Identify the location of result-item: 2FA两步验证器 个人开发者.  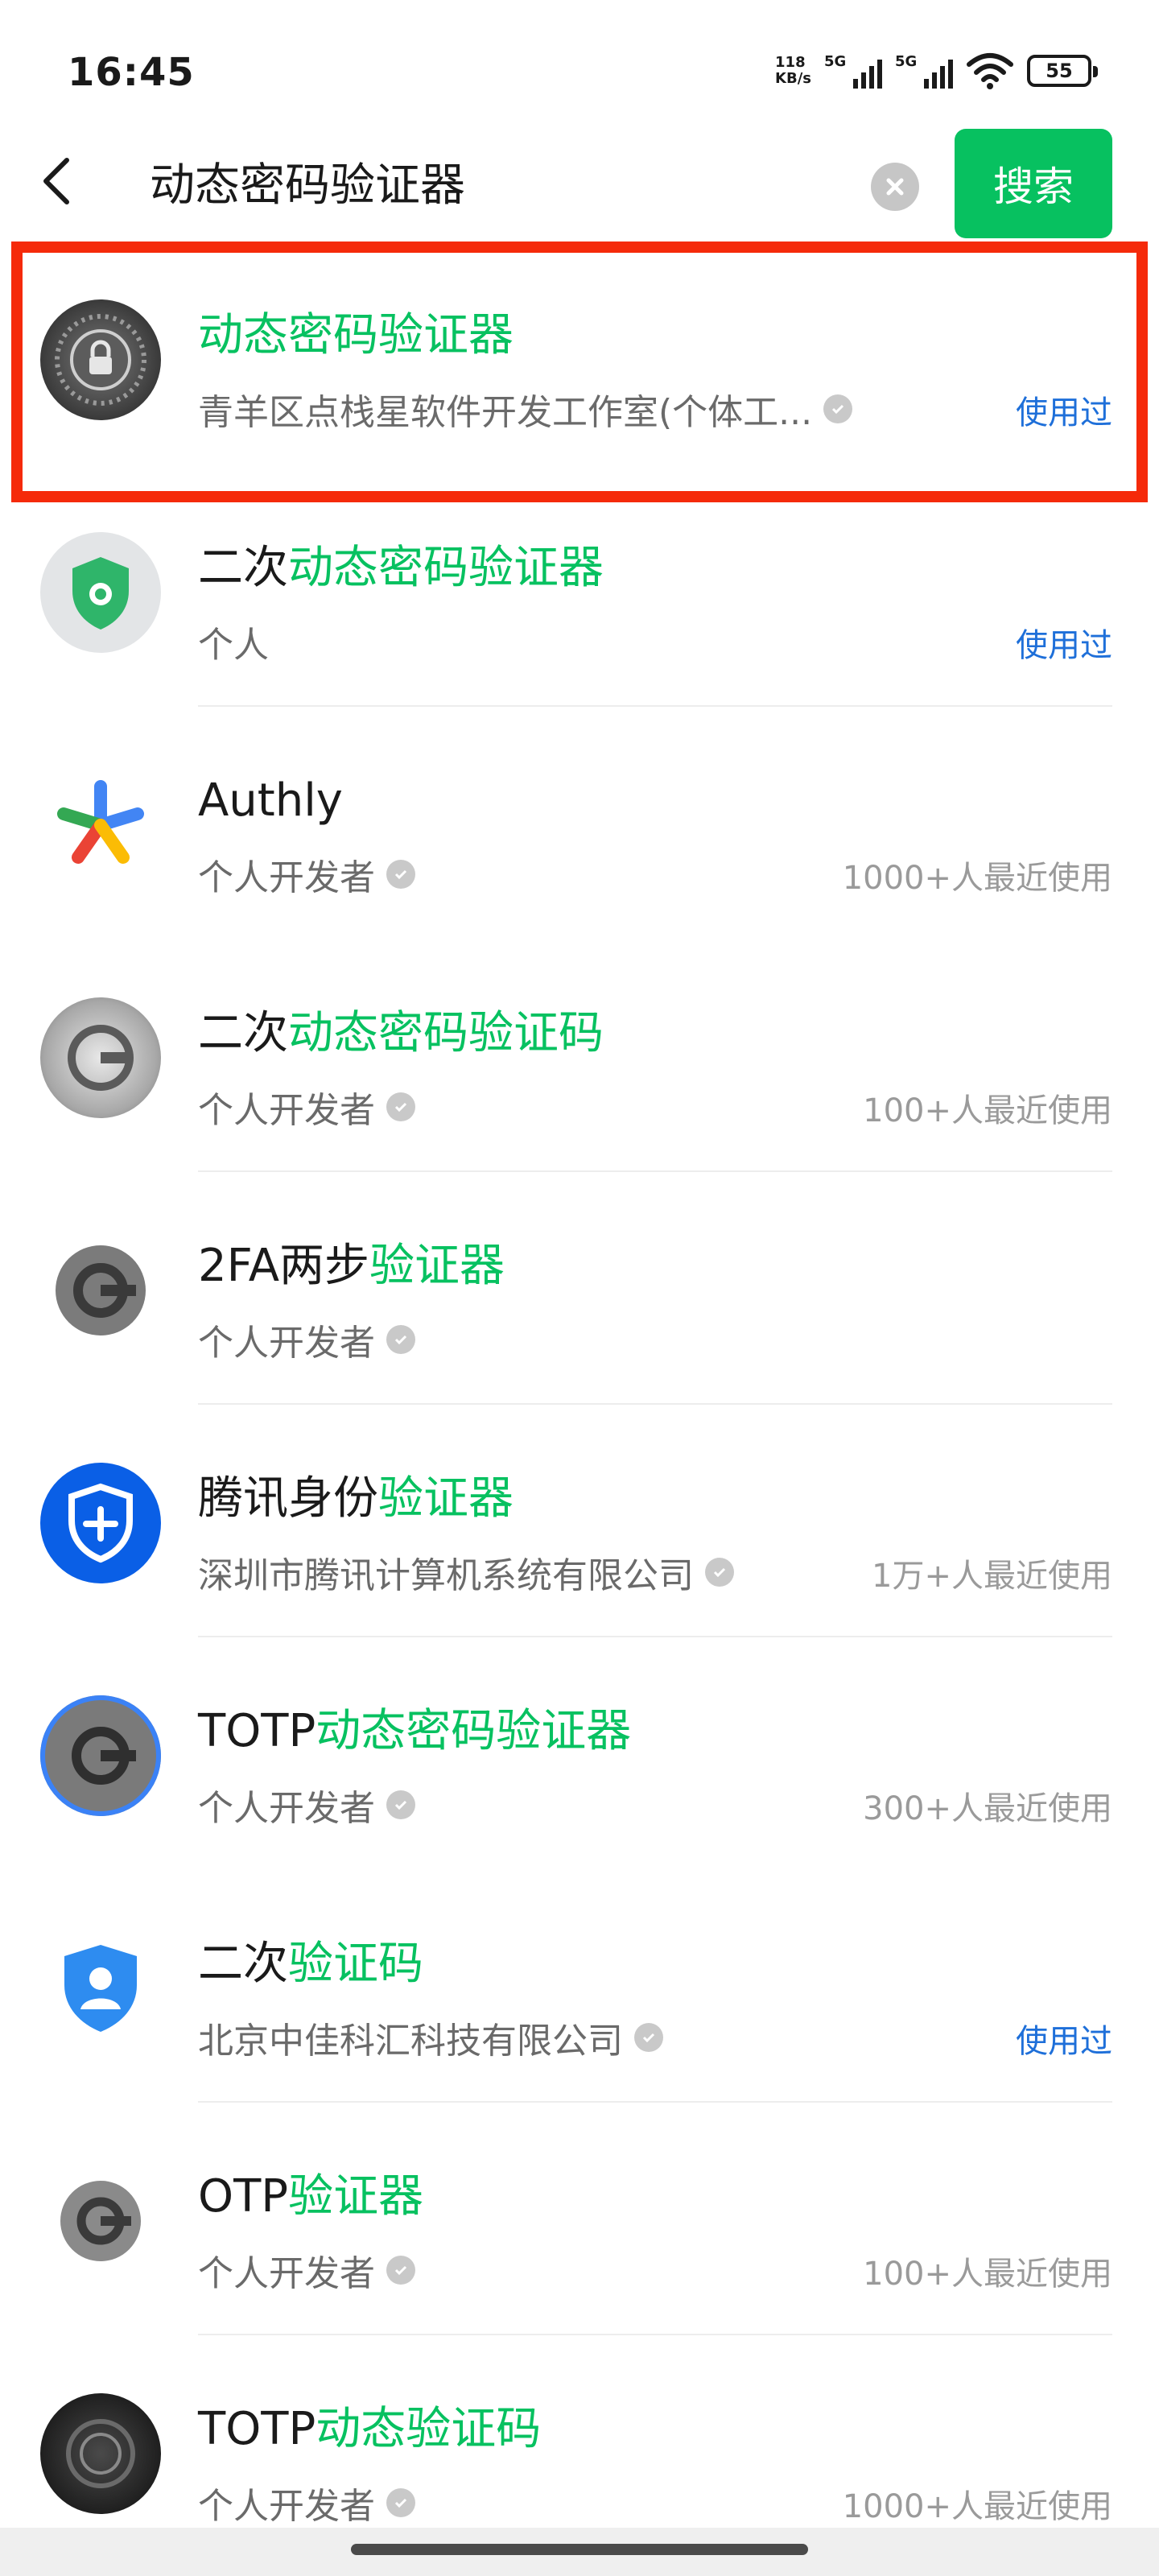
(579, 1288).